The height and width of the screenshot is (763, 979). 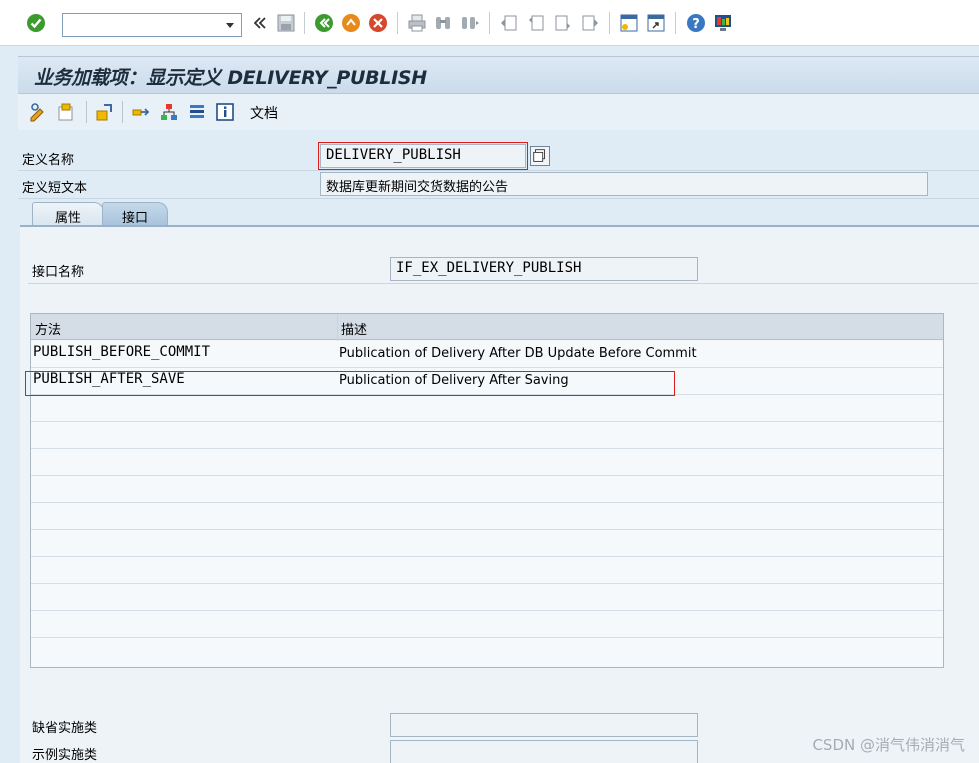 I want to click on layout-icon, so click(x=723, y=23).